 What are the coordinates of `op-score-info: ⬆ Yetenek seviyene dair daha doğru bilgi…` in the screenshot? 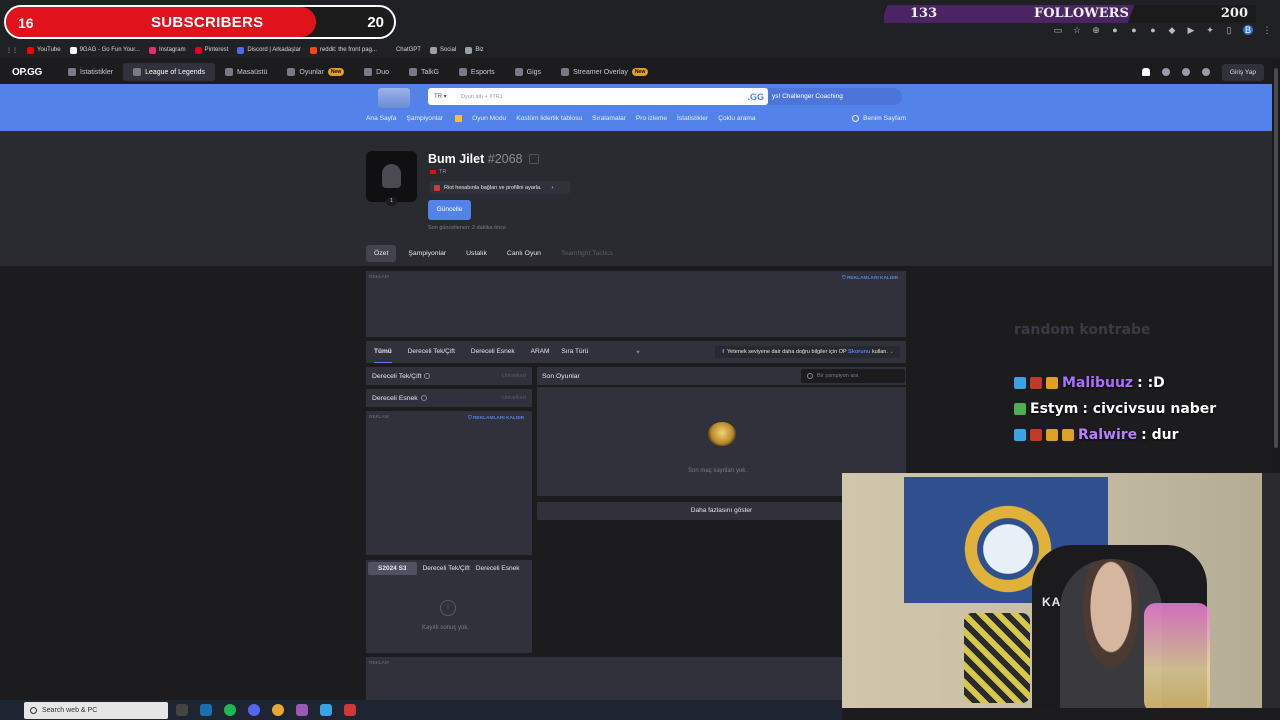 It's located at (807, 352).